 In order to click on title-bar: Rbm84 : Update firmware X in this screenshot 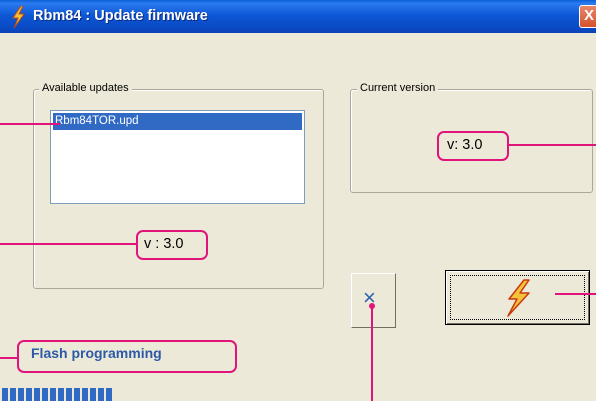, I will do `click(298, 16)`.